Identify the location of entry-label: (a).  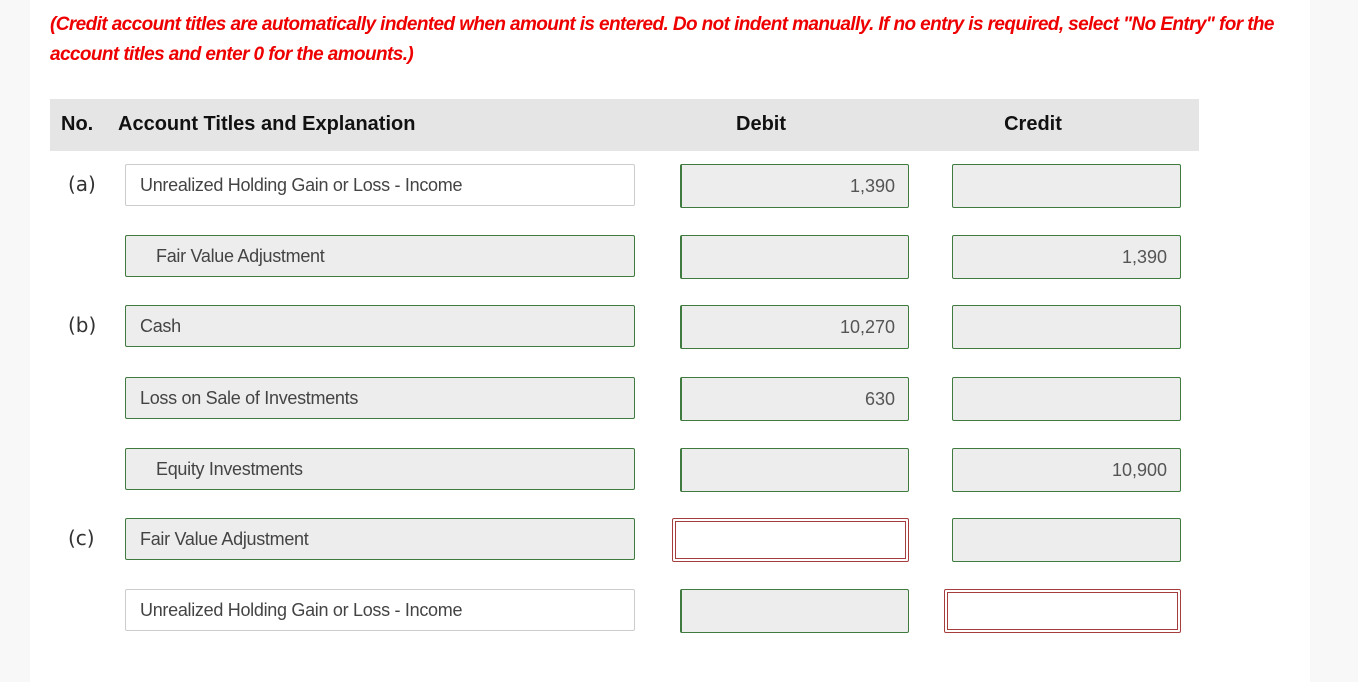
(82, 184).